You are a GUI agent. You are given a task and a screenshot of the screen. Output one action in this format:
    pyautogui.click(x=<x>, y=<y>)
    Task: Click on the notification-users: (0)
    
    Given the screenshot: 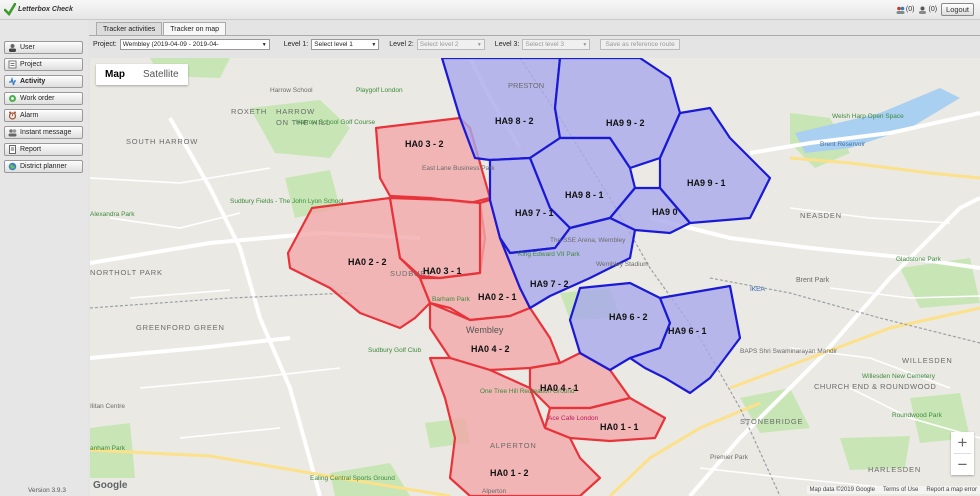 What is the action you would take?
    pyautogui.click(x=905, y=10)
    